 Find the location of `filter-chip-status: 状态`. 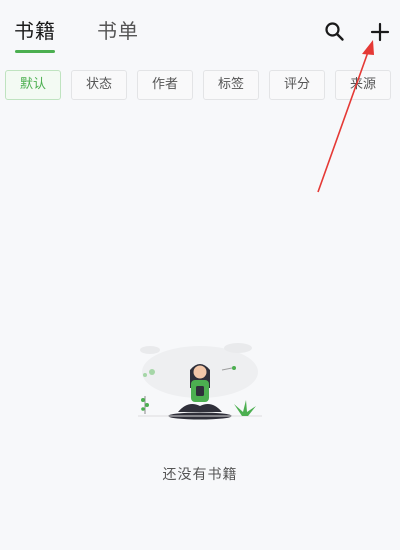

filter-chip-status: 状态 is located at coordinates (99, 85).